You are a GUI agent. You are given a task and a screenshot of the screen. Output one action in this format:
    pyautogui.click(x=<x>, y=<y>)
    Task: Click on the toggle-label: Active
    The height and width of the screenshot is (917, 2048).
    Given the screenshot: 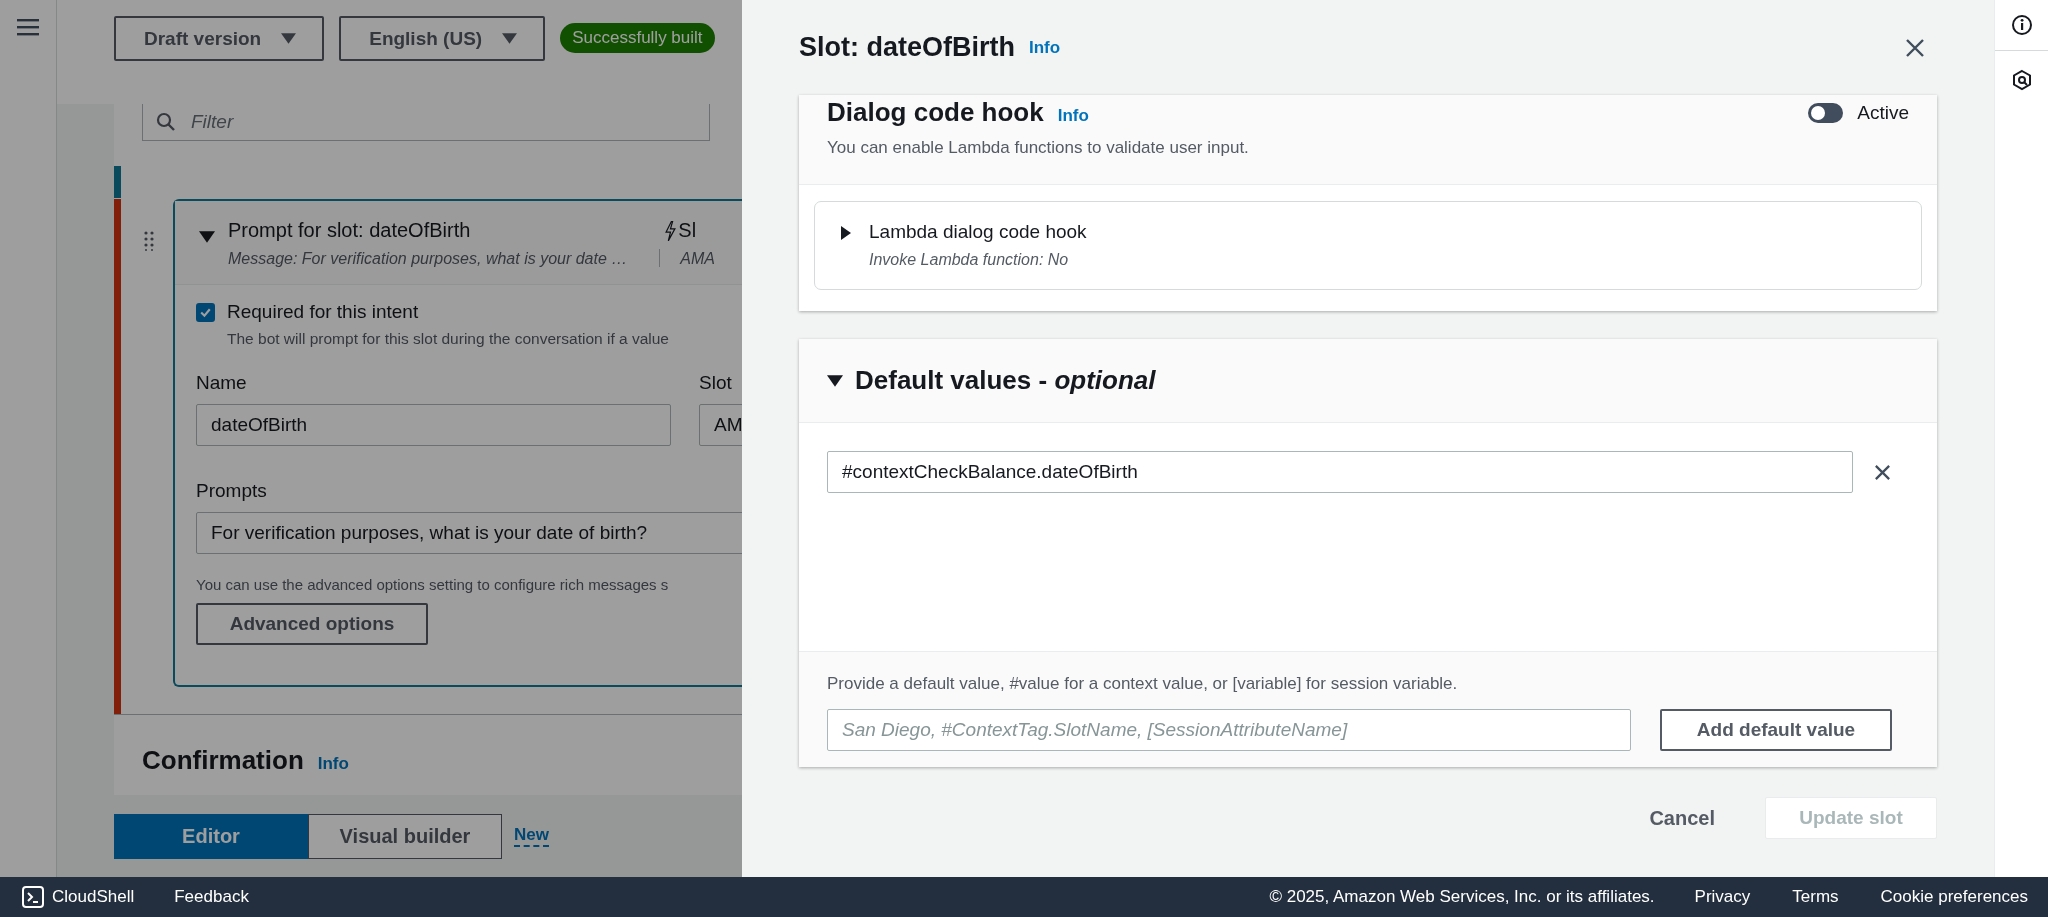 What is the action you would take?
    pyautogui.click(x=1883, y=113)
    